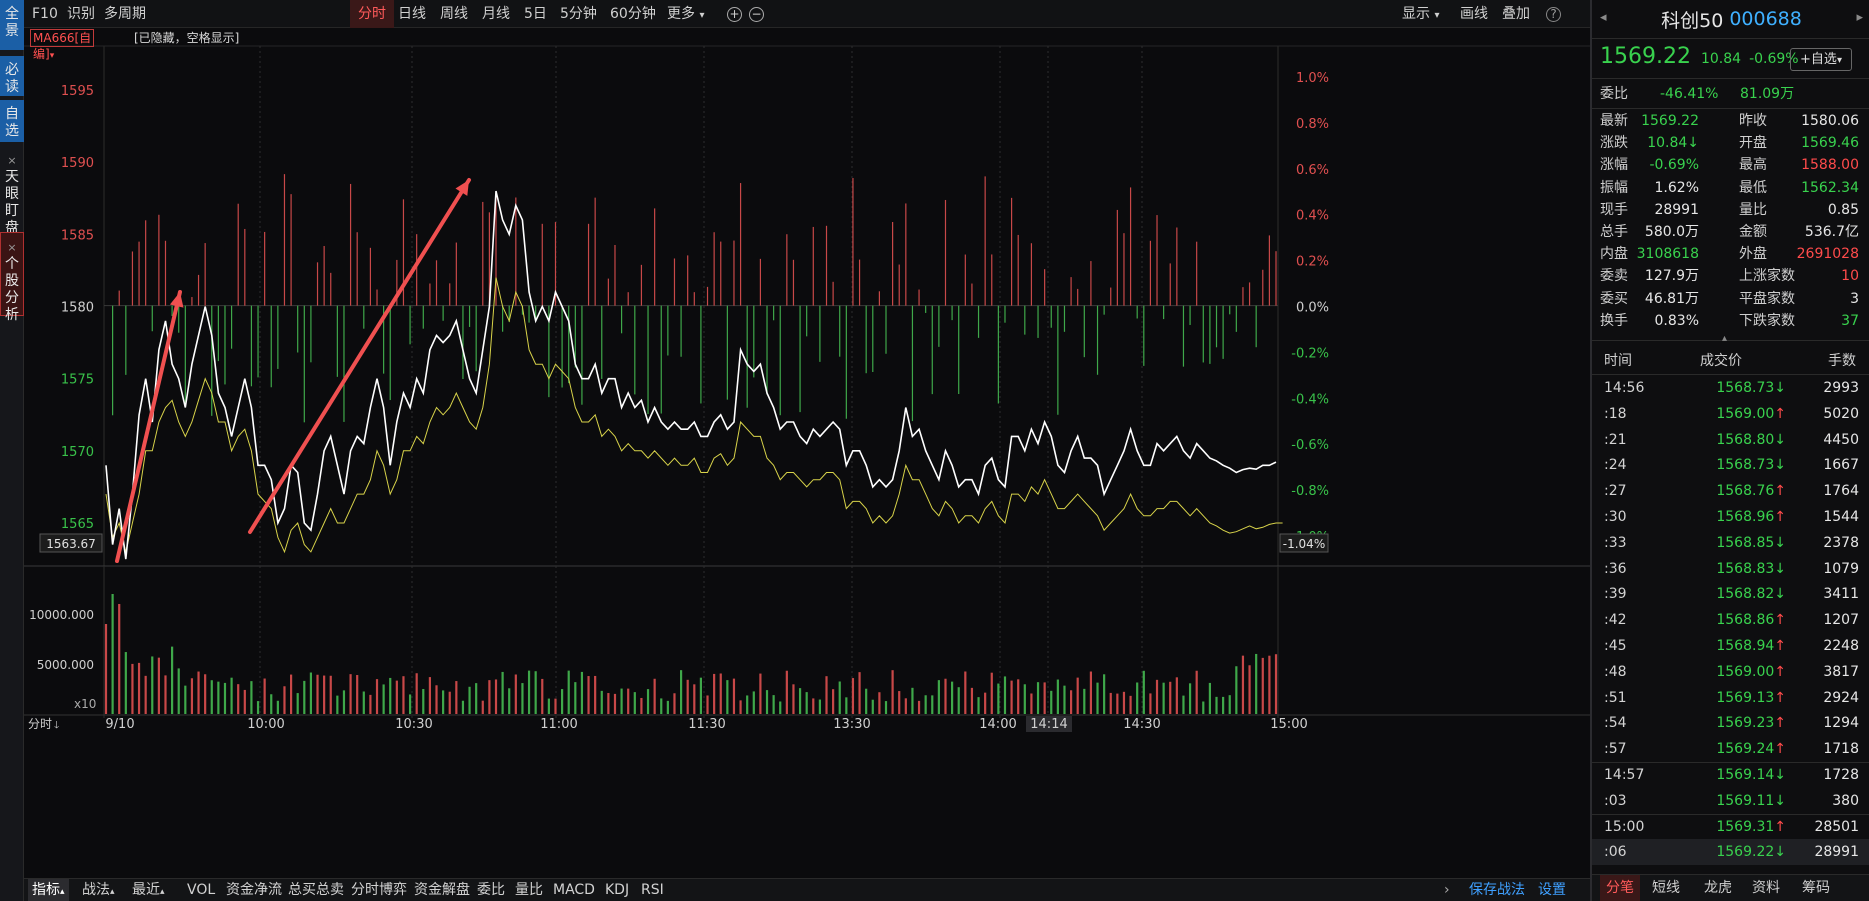 The height and width of the screenshot is (901, 1869). What do you see at coordinates (1766, 888) in the screenshot?
I see `quote-tab-3: 资料` at bounding box center [1766, 888].